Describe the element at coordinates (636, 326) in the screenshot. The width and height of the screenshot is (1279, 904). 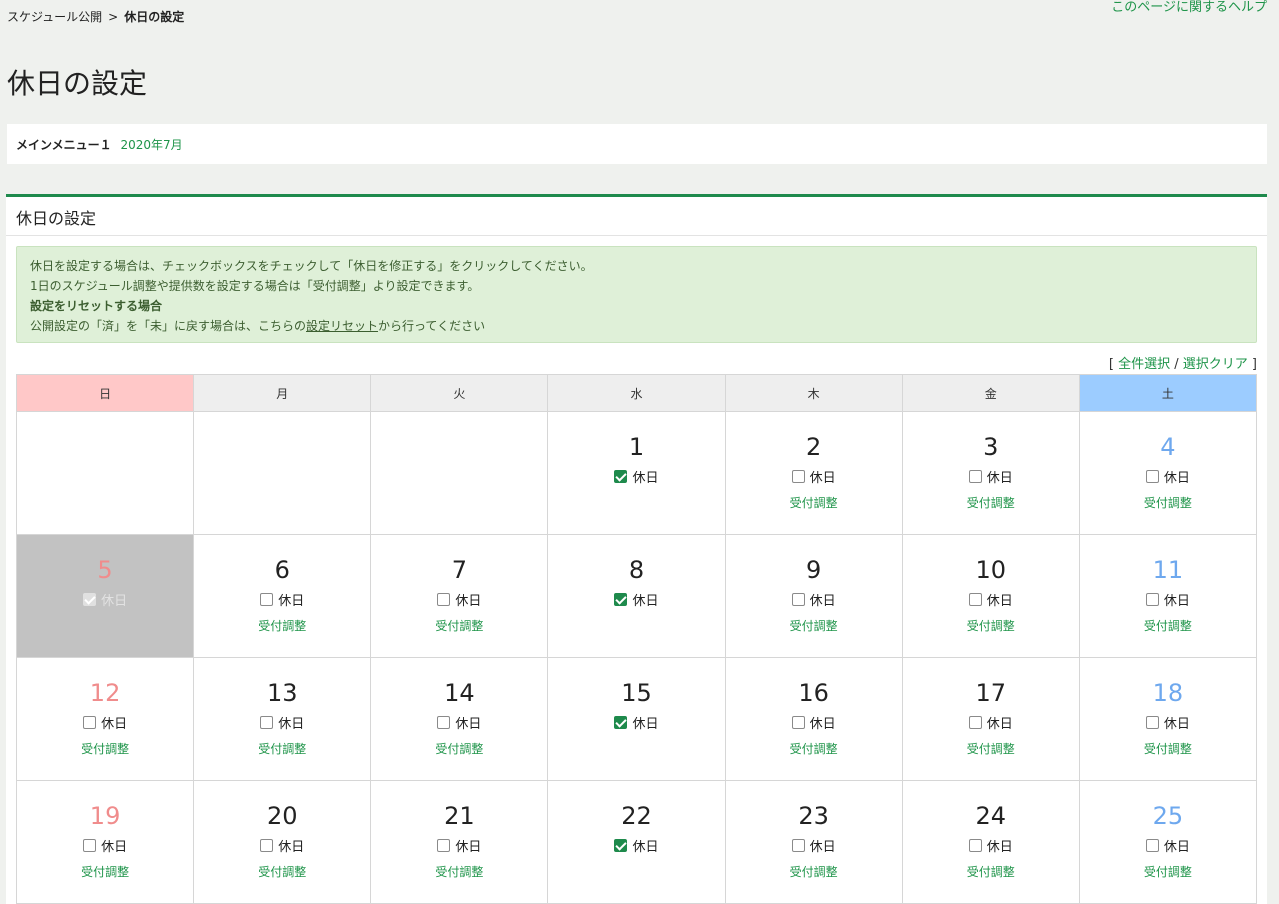
I see `notice-line-4: 公開設定の「済」を「未」に戻す場合は、こちらの設定リセットから行ってください` at that location.